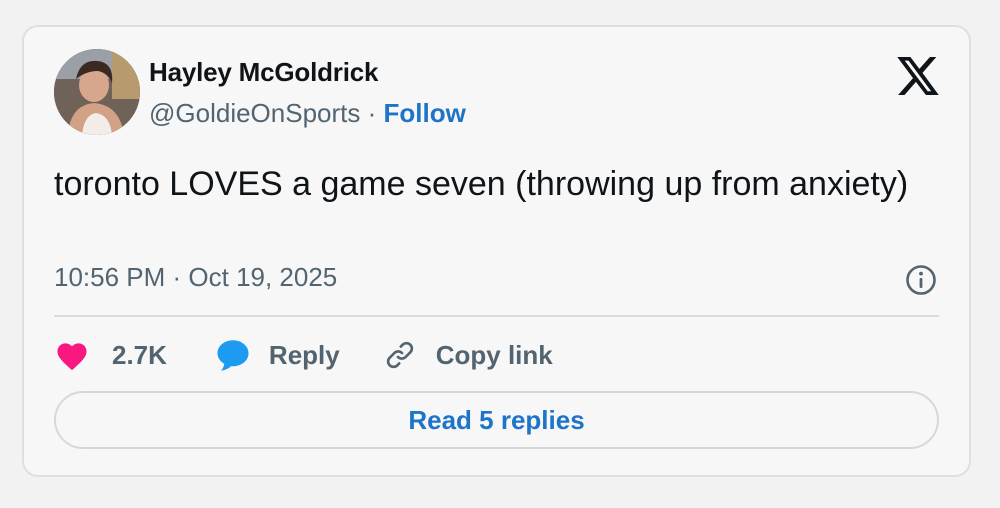  I want to click on link-icon, so click(399, 355).